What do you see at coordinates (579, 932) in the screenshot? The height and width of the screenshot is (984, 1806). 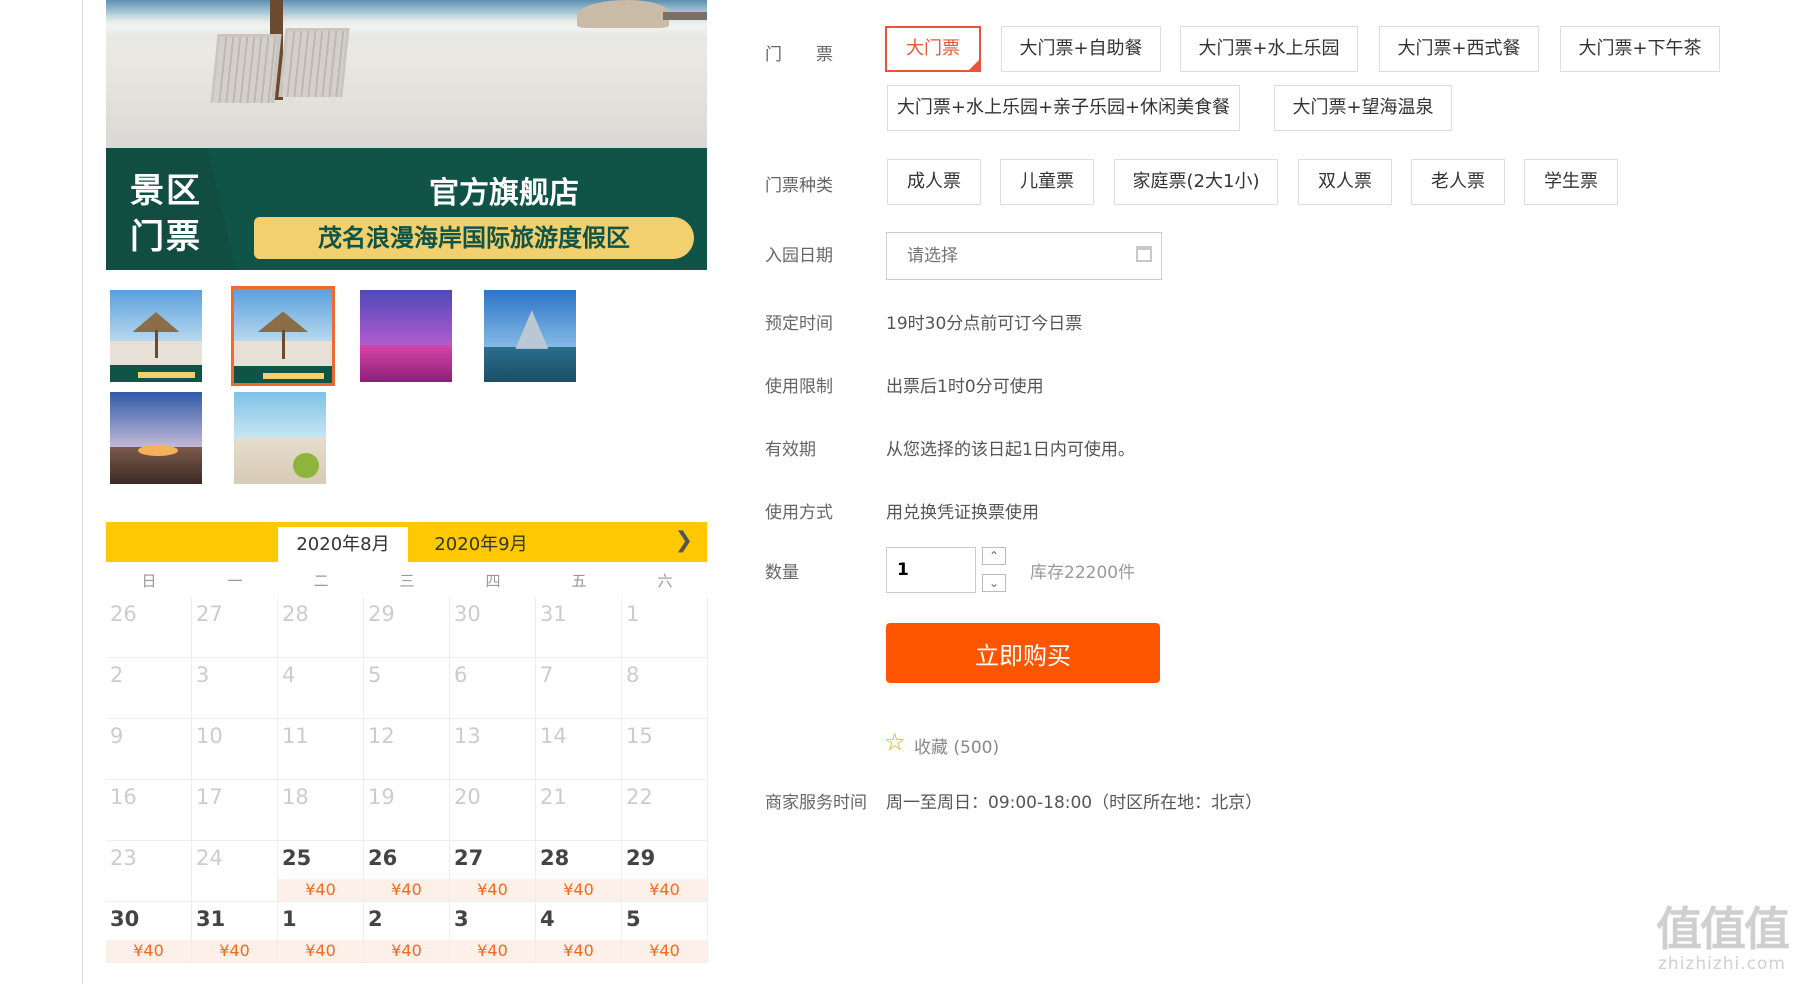 I see `calendar-day-available: 4 ¥40` at bounding box center [579, 932].